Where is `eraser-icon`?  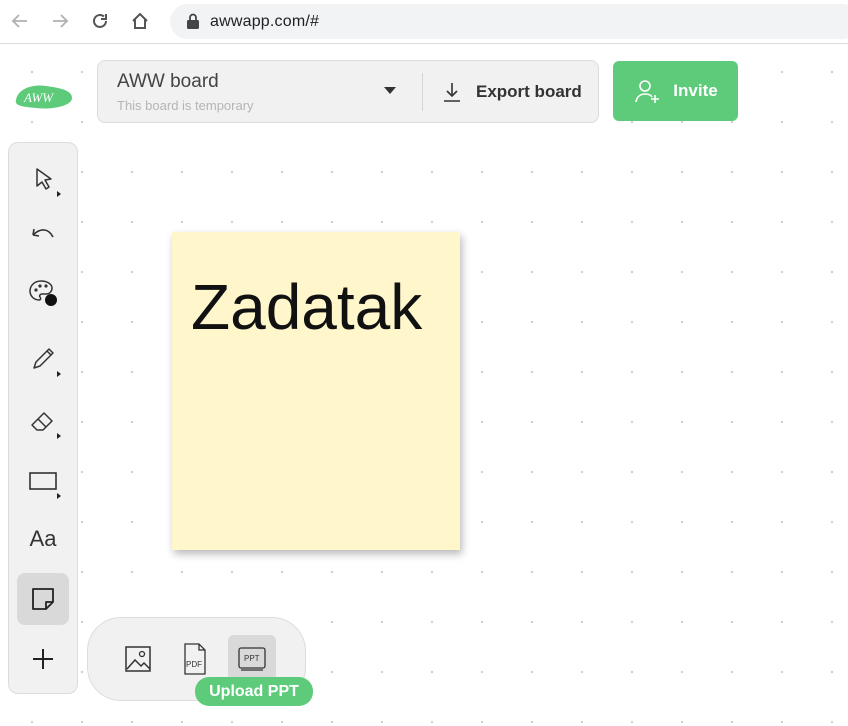
eraser-icon is located at coordinates (42, 421).